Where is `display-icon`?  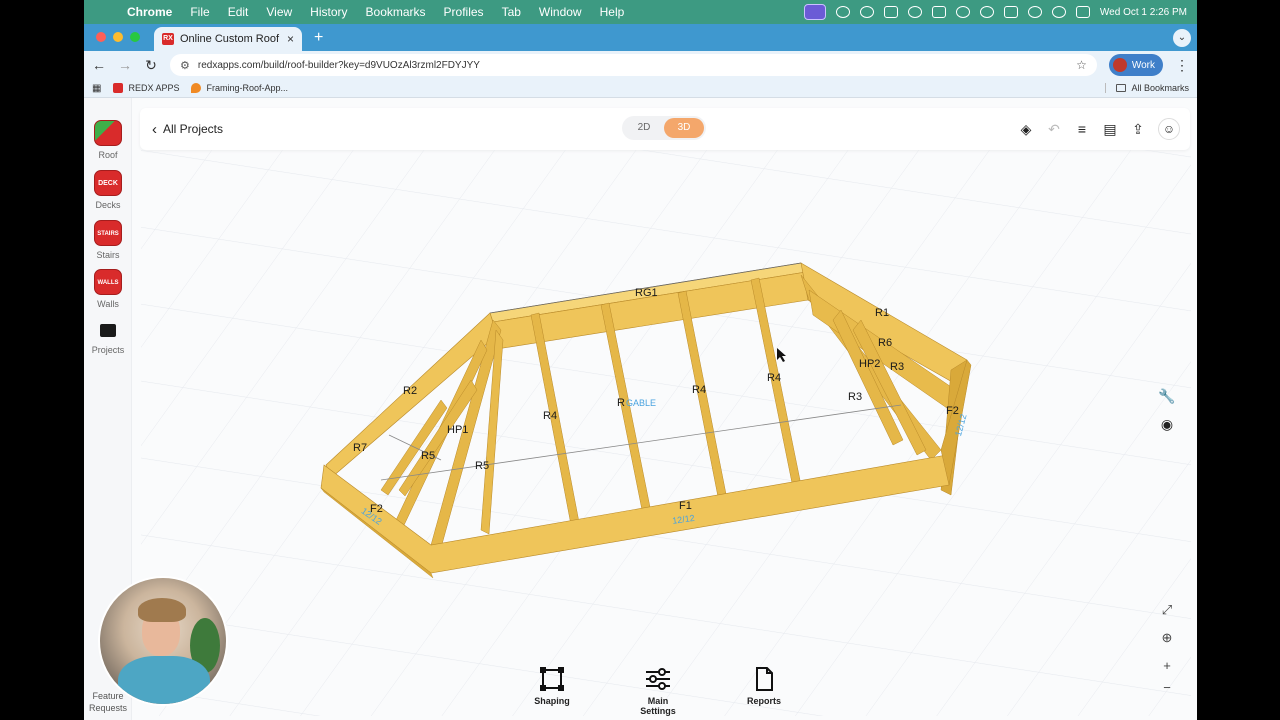
display-icon is located at coordinates (890, 12).